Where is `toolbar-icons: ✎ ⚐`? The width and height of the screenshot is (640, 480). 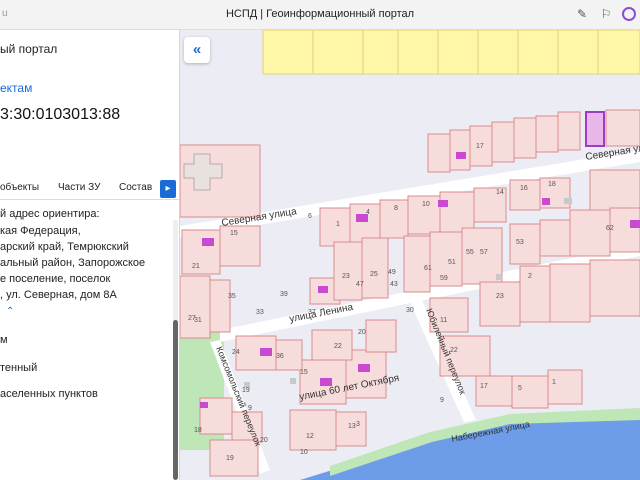 toolbar-icons: ✎ ⚐ is located at coordinates (605, 14).